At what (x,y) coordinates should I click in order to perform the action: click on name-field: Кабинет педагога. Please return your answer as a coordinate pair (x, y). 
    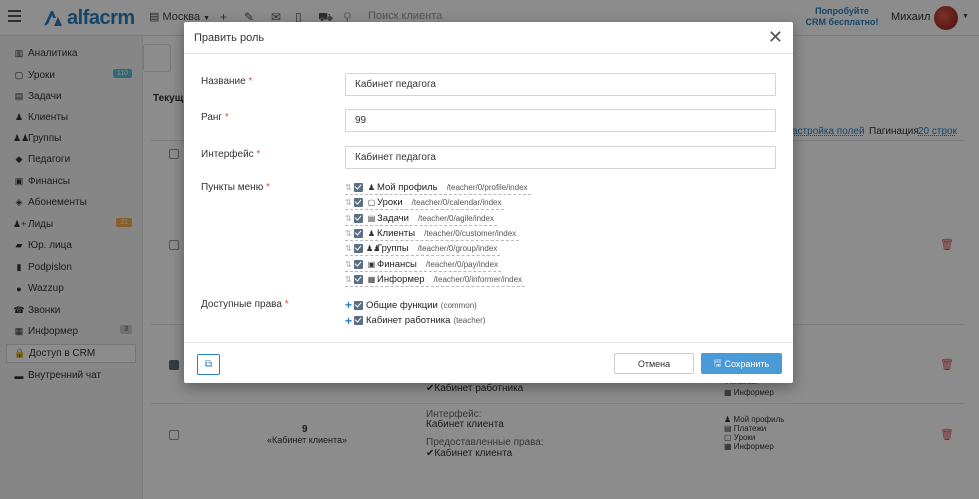
    Looking at the image, I should click on (560, 84).